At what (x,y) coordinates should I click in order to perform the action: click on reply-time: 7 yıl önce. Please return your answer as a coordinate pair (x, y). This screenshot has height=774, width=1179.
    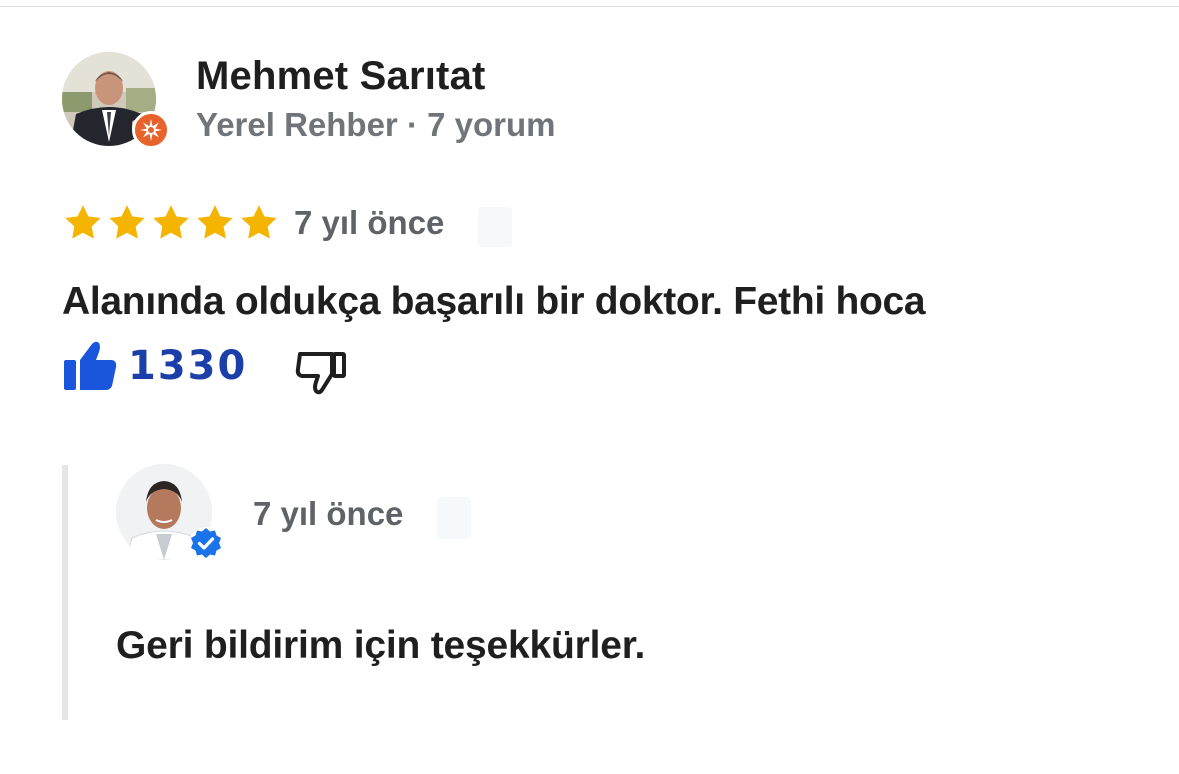
    Looking at the image, I should click on (328, 513).